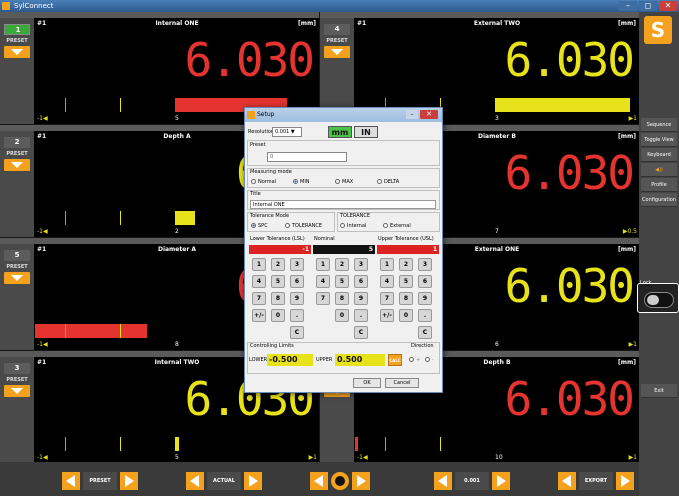 The image size is (679, 496). Describe the element at coordinates (659, 140) in the screenshot. I see `toggle-view-button: Toggle View` at that location.